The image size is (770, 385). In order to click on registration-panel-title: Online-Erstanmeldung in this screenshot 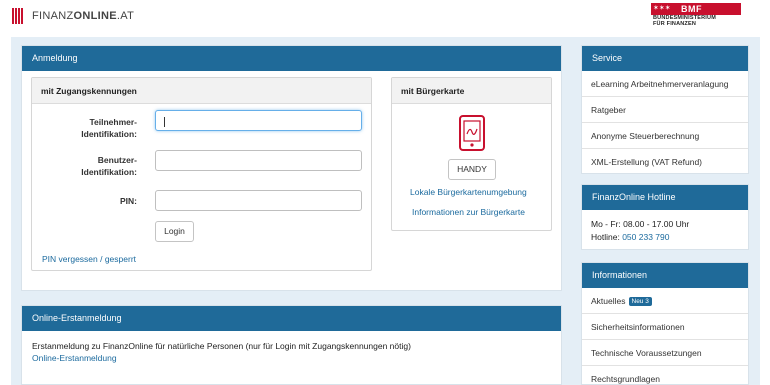, I will do `click(291, 318)`.